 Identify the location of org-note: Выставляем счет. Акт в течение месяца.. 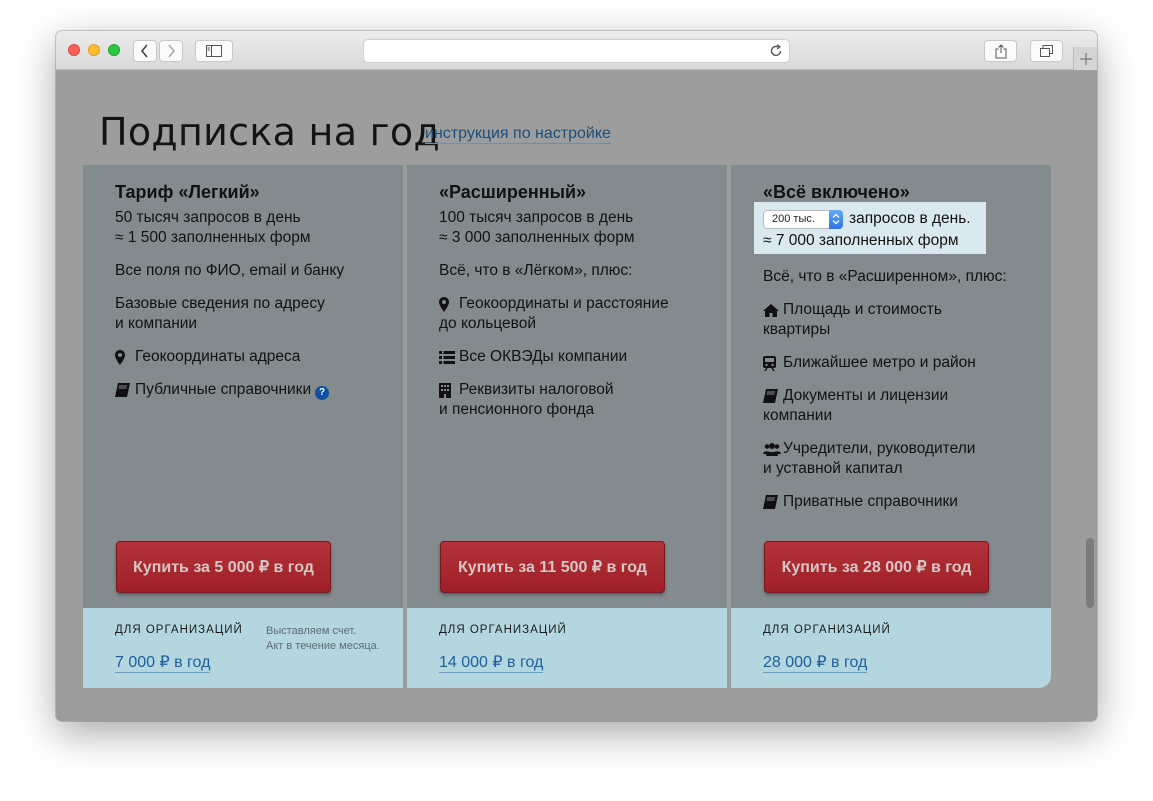
(323, 639).